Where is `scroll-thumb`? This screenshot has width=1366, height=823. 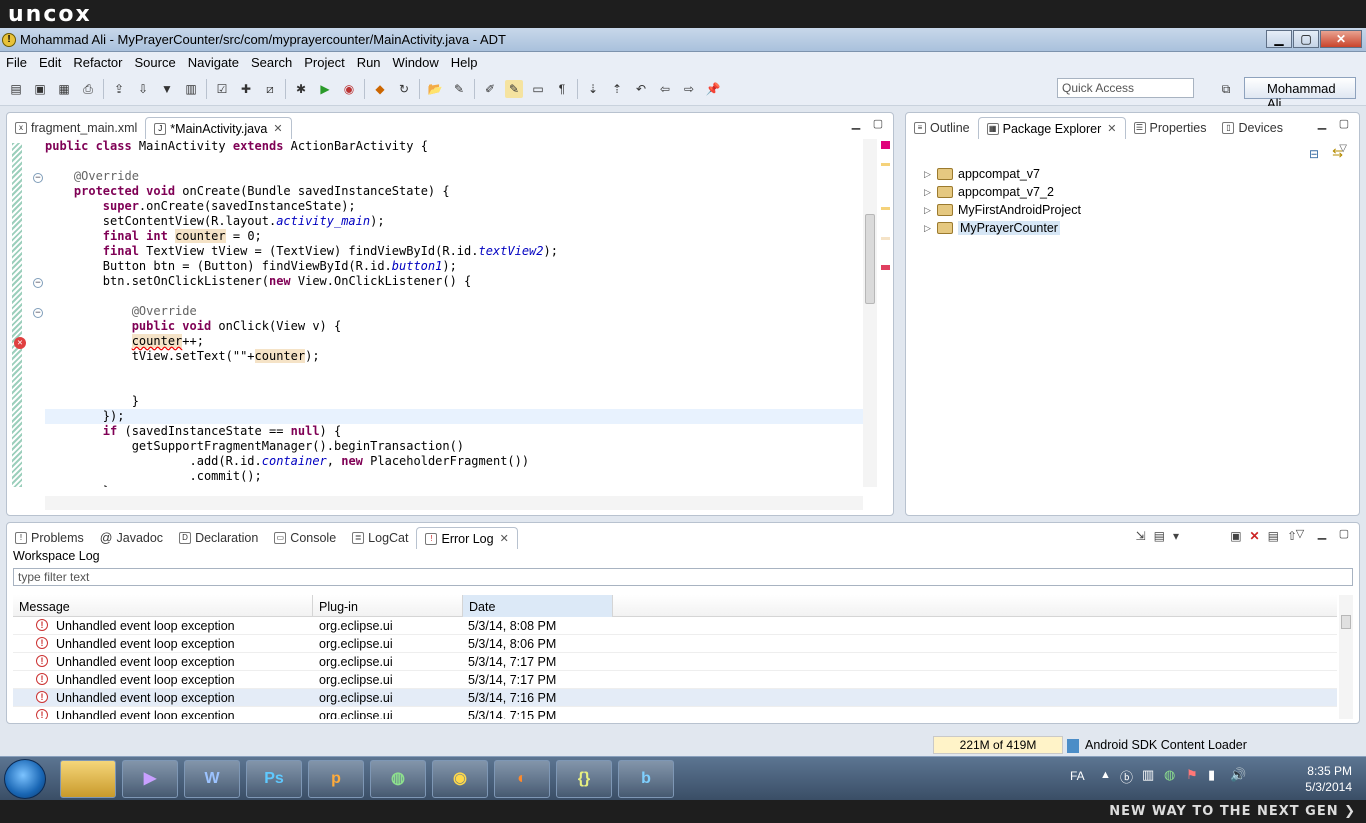 scroll-thumb is located at coordinates (1346, 622).